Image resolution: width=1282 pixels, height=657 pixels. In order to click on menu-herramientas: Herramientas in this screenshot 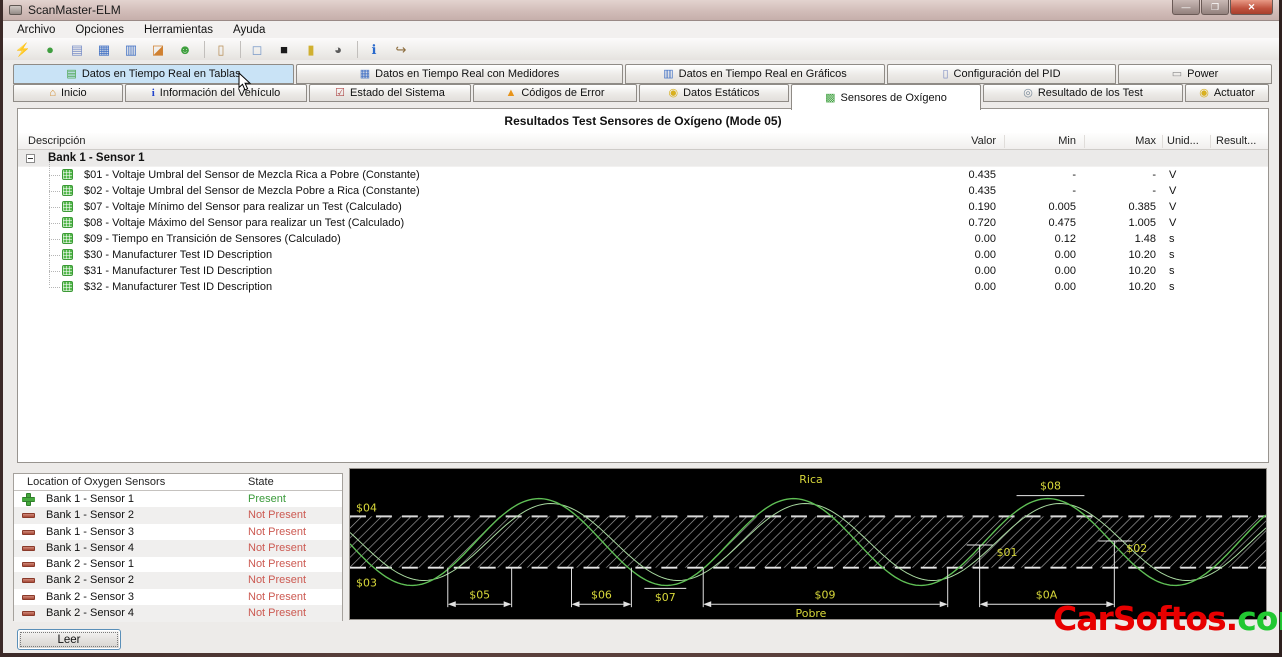, I will do `click(178, 30)`.